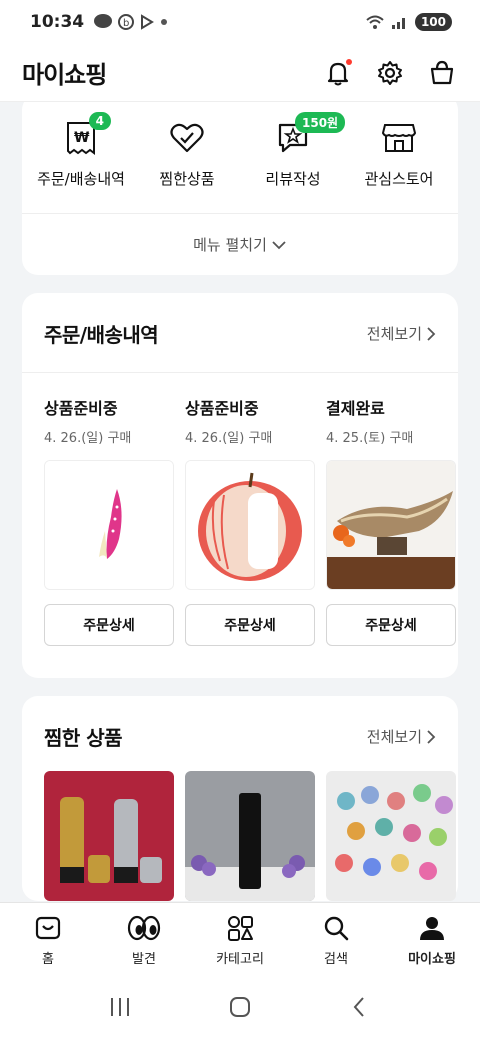  Describe the element at coordinates (164, 22) in the screenshot. I see `dot-icon` at that location.